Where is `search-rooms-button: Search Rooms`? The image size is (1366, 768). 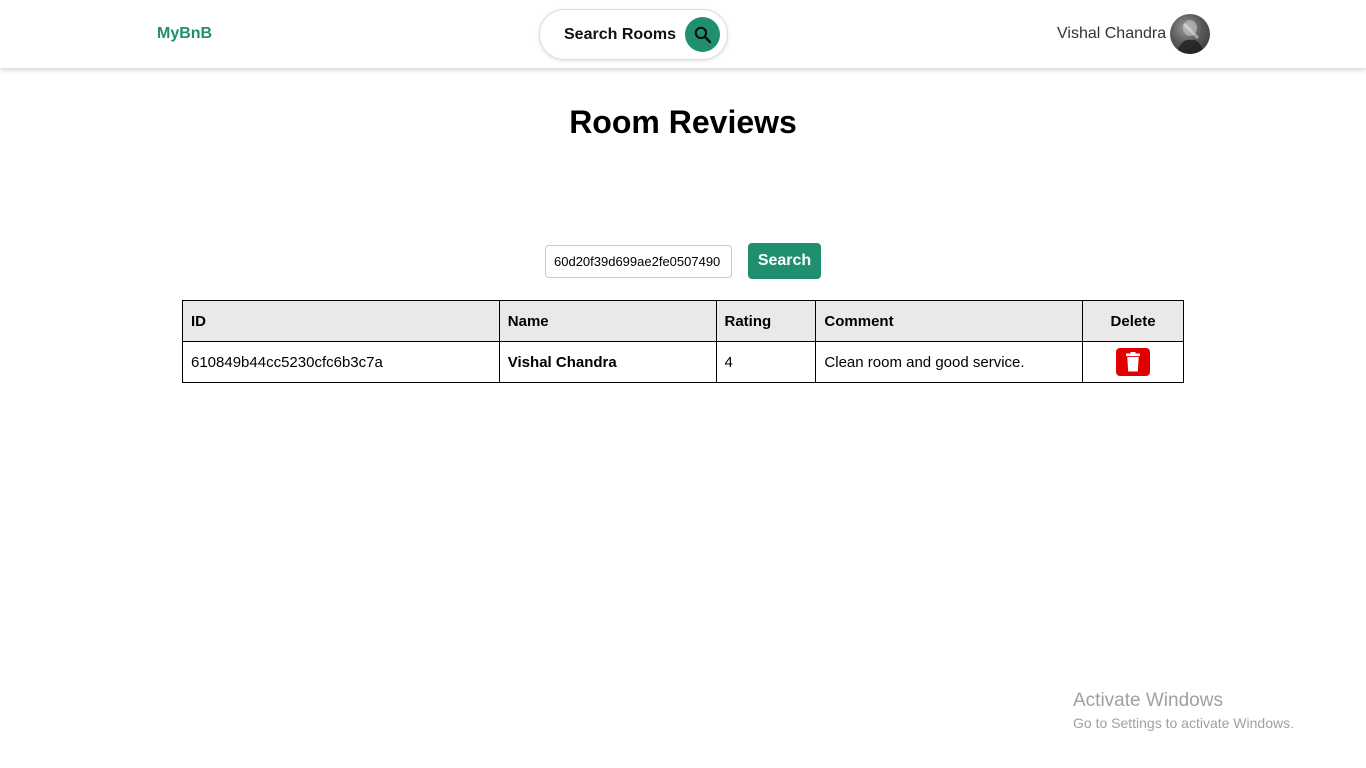 search-rooms-button: Search Rooms is located at coordinates (633, 34).